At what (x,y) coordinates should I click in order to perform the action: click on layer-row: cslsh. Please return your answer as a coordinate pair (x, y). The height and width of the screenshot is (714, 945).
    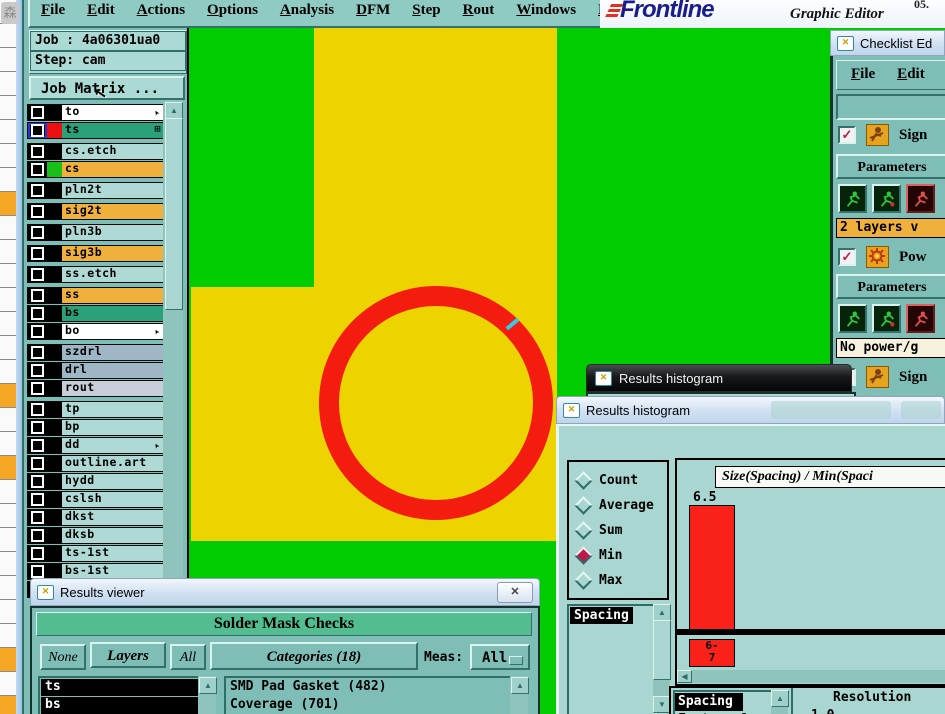
    Looking at the image, I should click on (96, 499).